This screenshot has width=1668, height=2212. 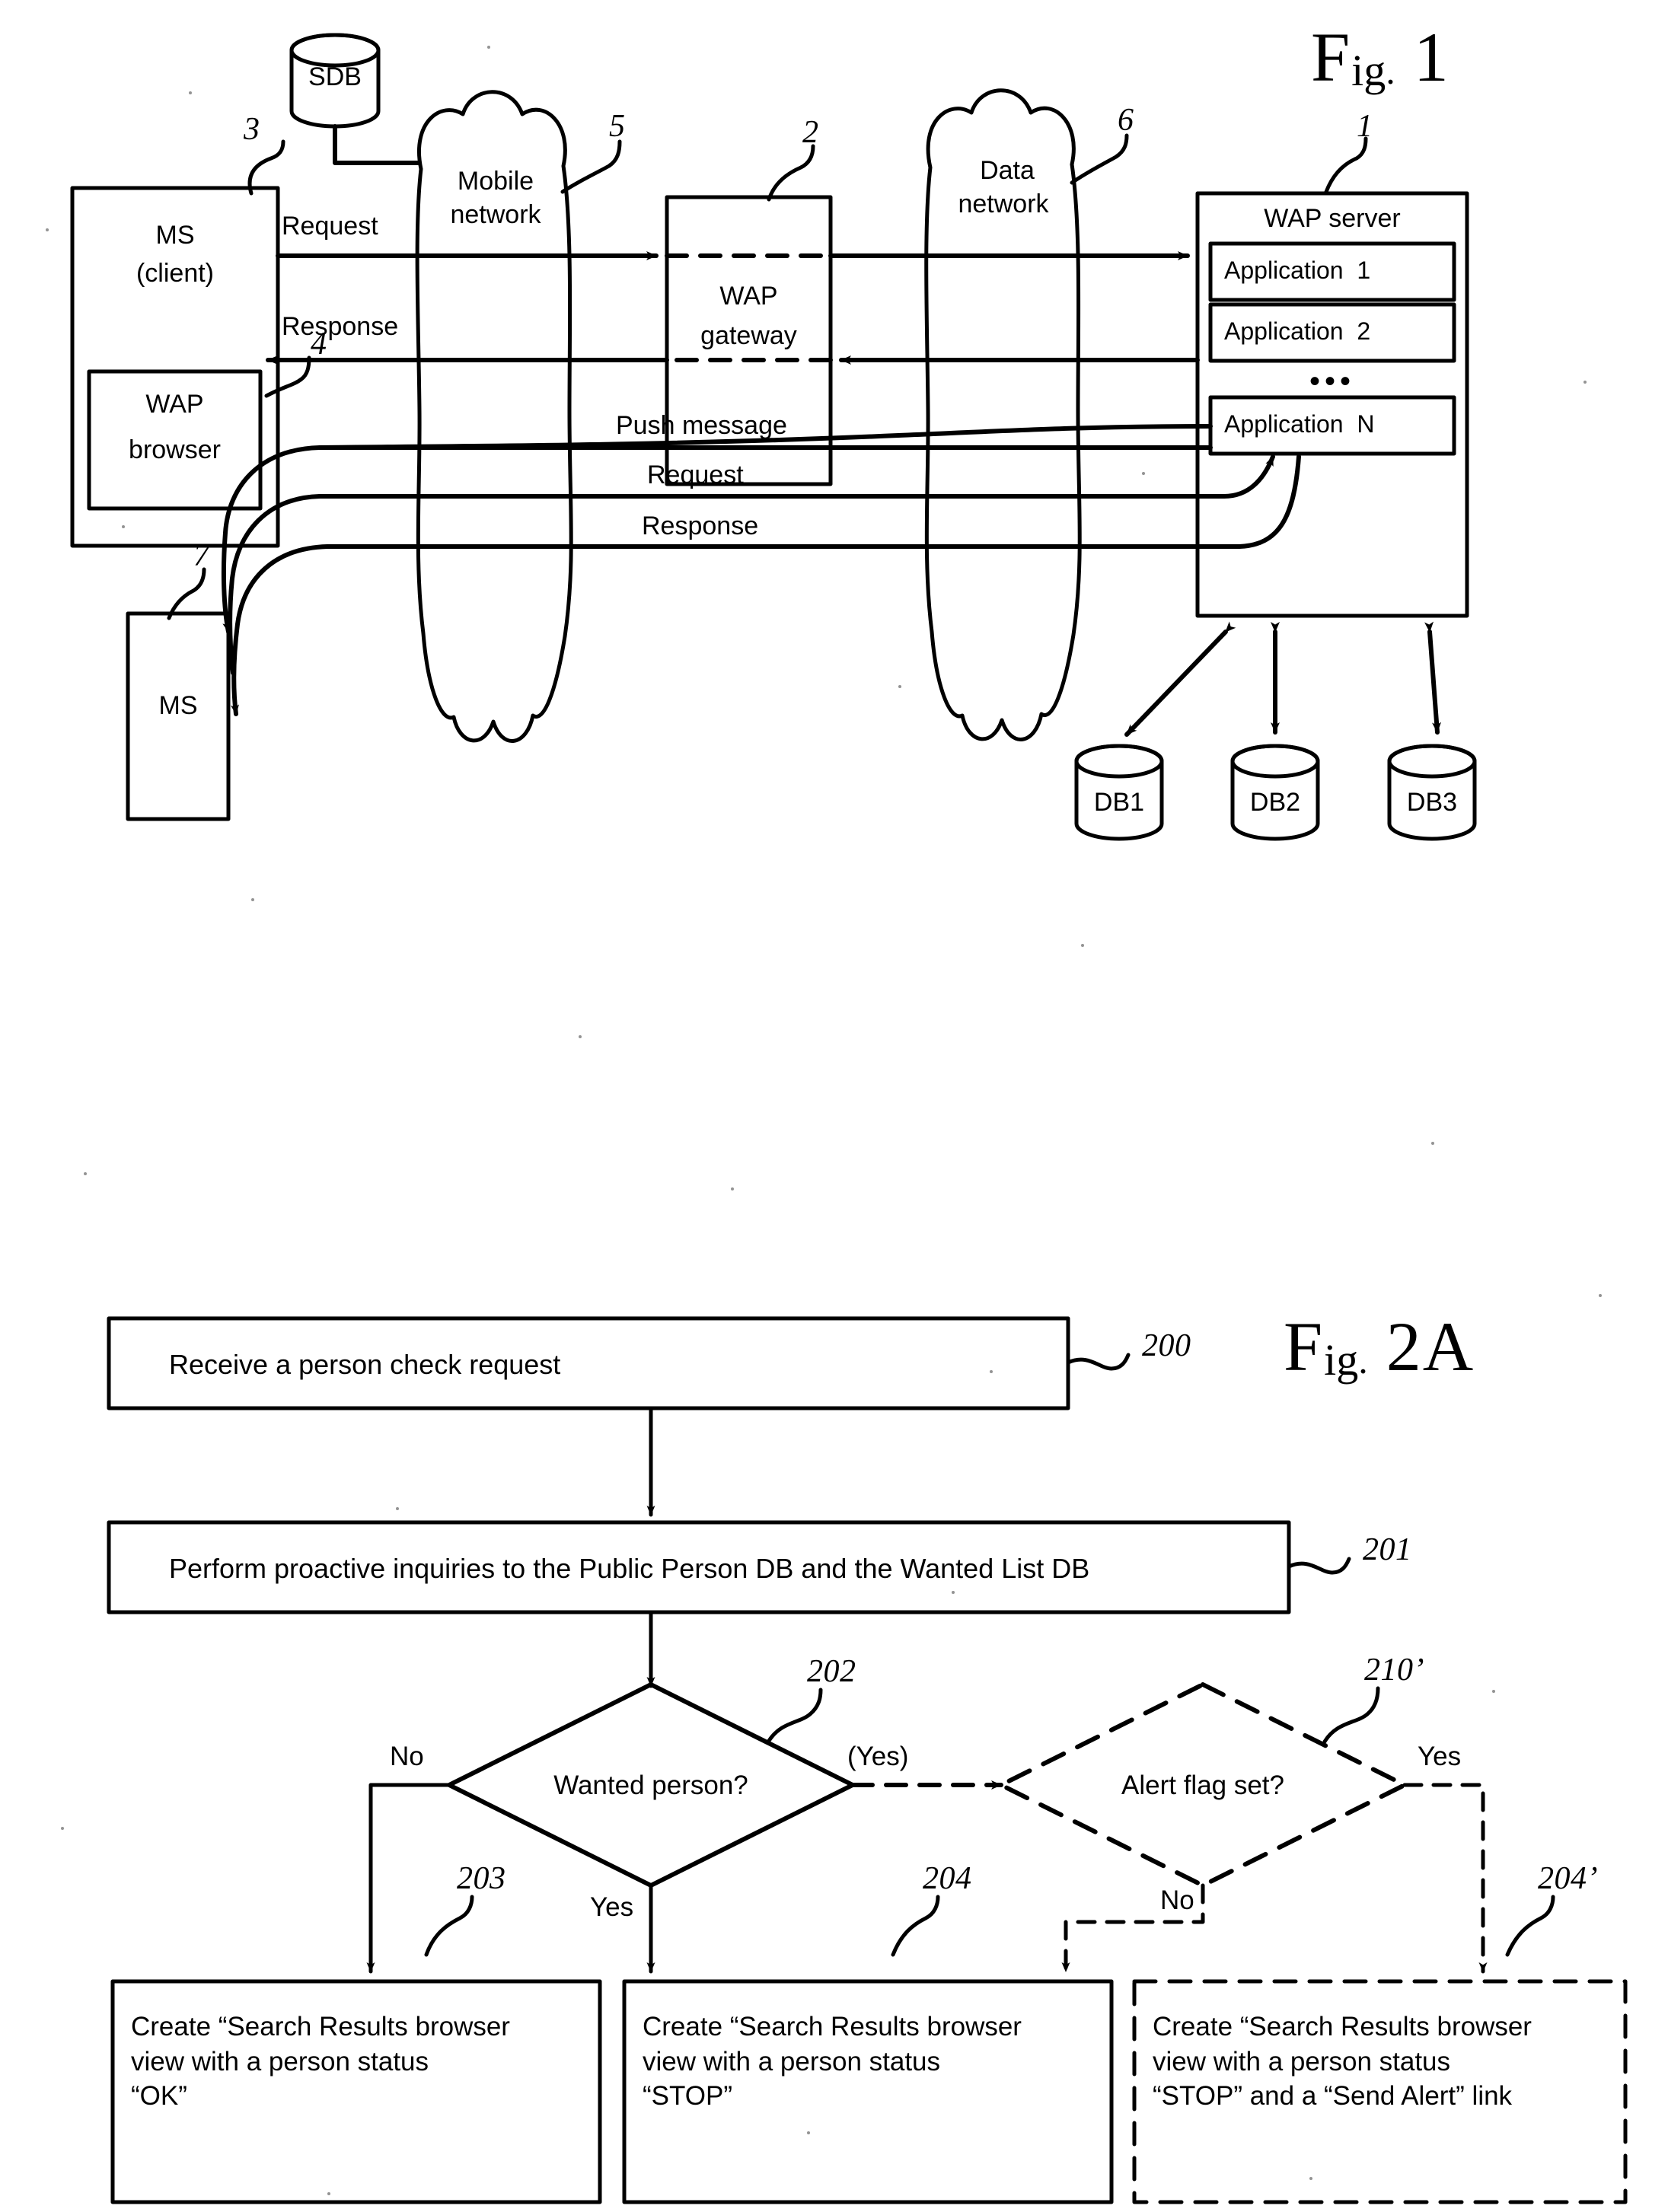 I want to click on reference-numeral-1: 1, so click(x=1365, y=126).